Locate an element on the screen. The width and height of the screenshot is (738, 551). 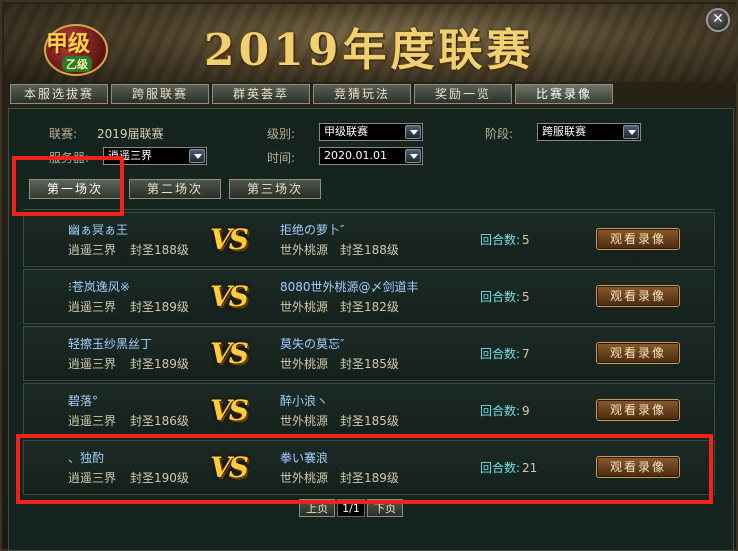
stage-select-value: 跨服联赛 is located at coordinates (564, 131).